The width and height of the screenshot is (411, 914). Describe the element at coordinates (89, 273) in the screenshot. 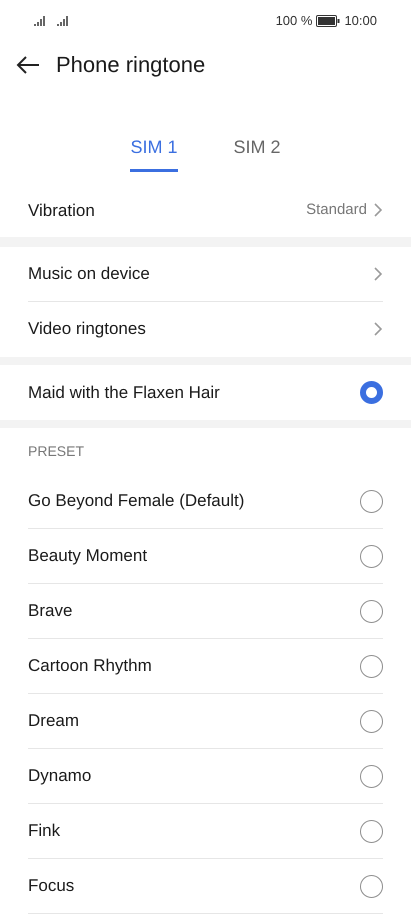

I see `row-label: Music on device` at that location.